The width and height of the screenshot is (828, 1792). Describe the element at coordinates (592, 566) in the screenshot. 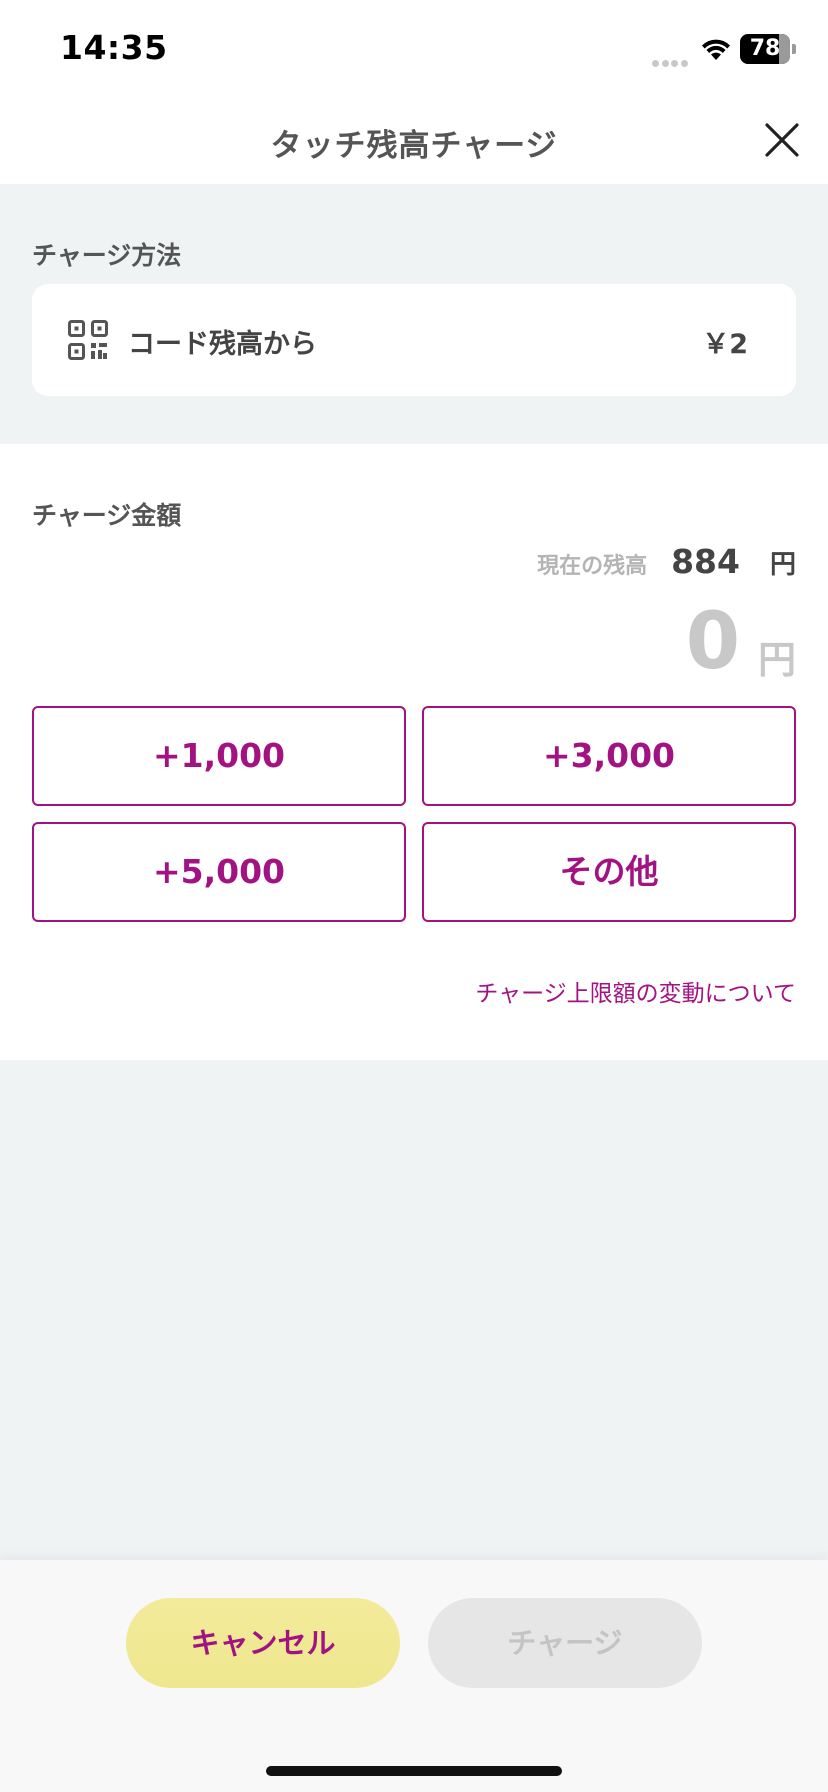

I see `current-balance-label: 現在の残高` at that location.